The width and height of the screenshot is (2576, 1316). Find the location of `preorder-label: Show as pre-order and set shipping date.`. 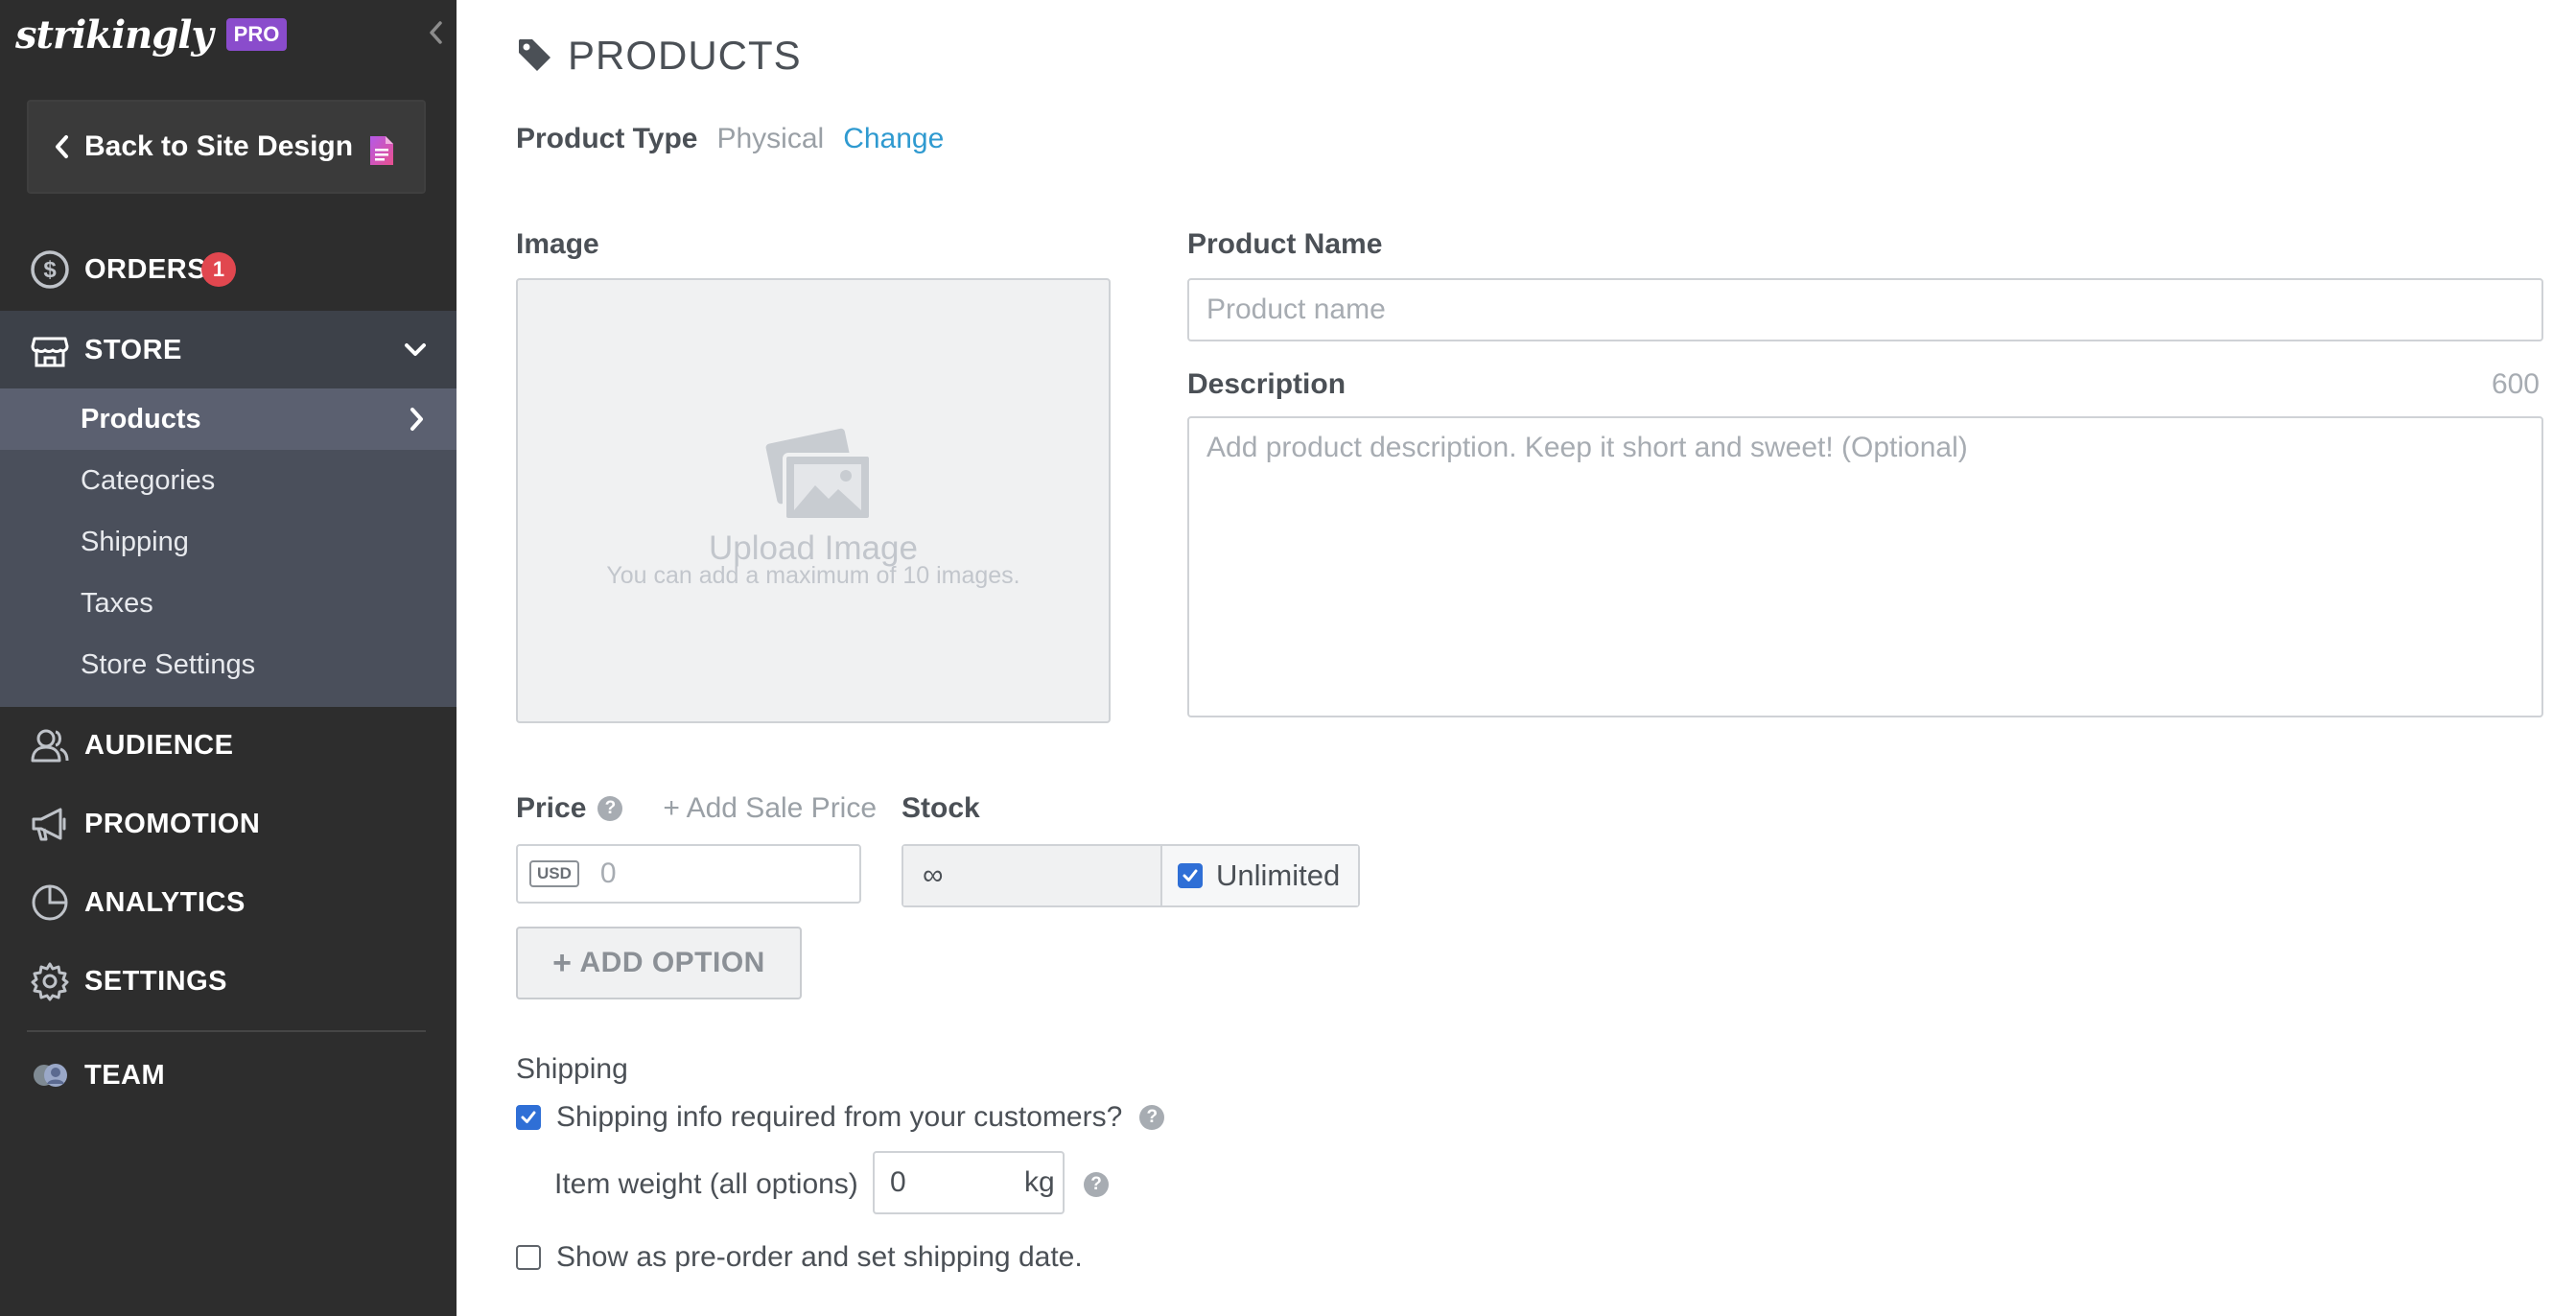

preorder-label: Show as pre-order and set shipping date. is located at coordinates (819, 1257).